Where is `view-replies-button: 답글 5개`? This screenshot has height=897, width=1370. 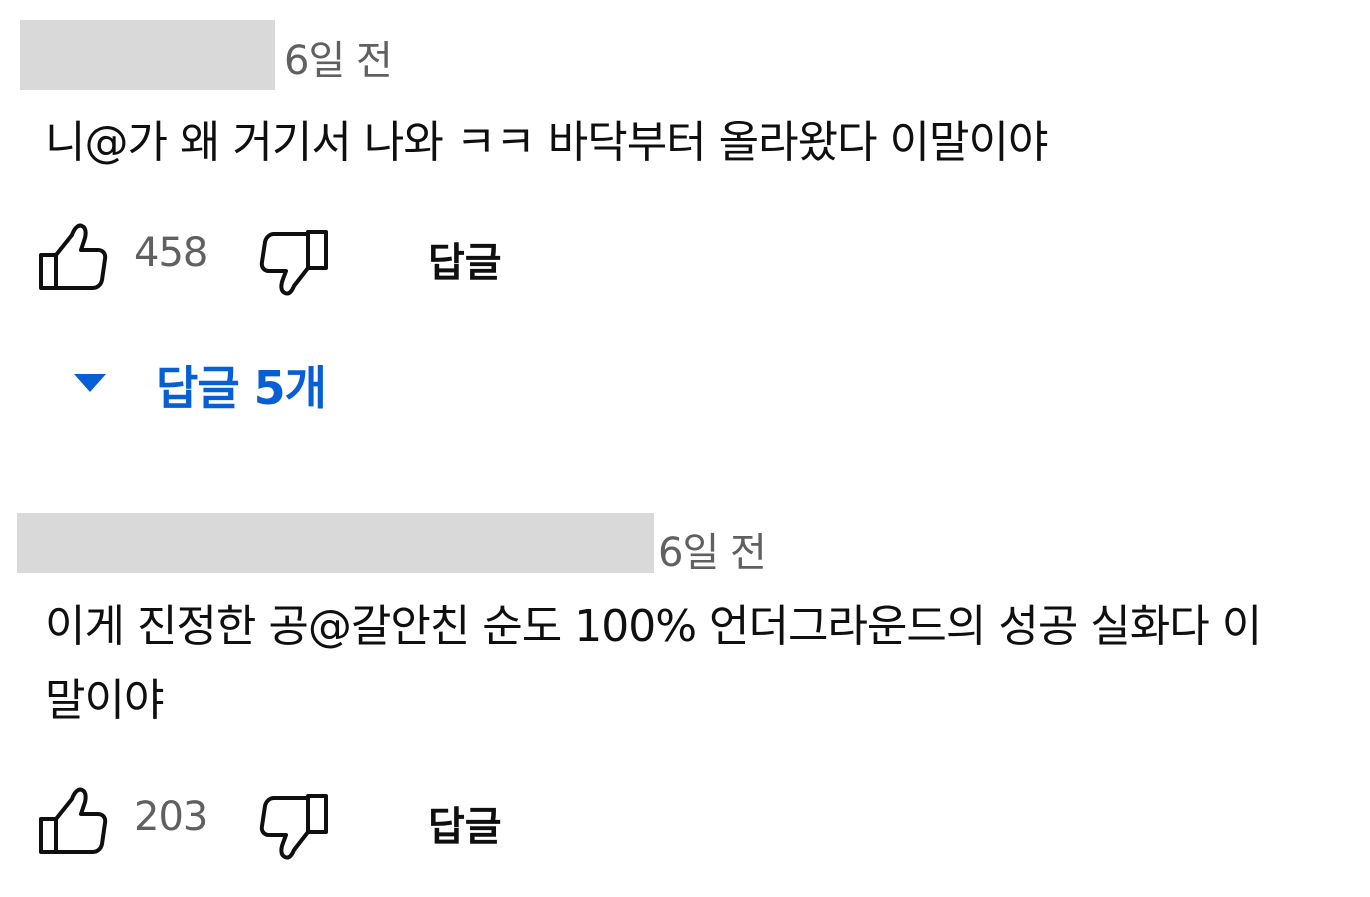
view-replies-button: 답글 5개 is located at coordinates (216, 383).